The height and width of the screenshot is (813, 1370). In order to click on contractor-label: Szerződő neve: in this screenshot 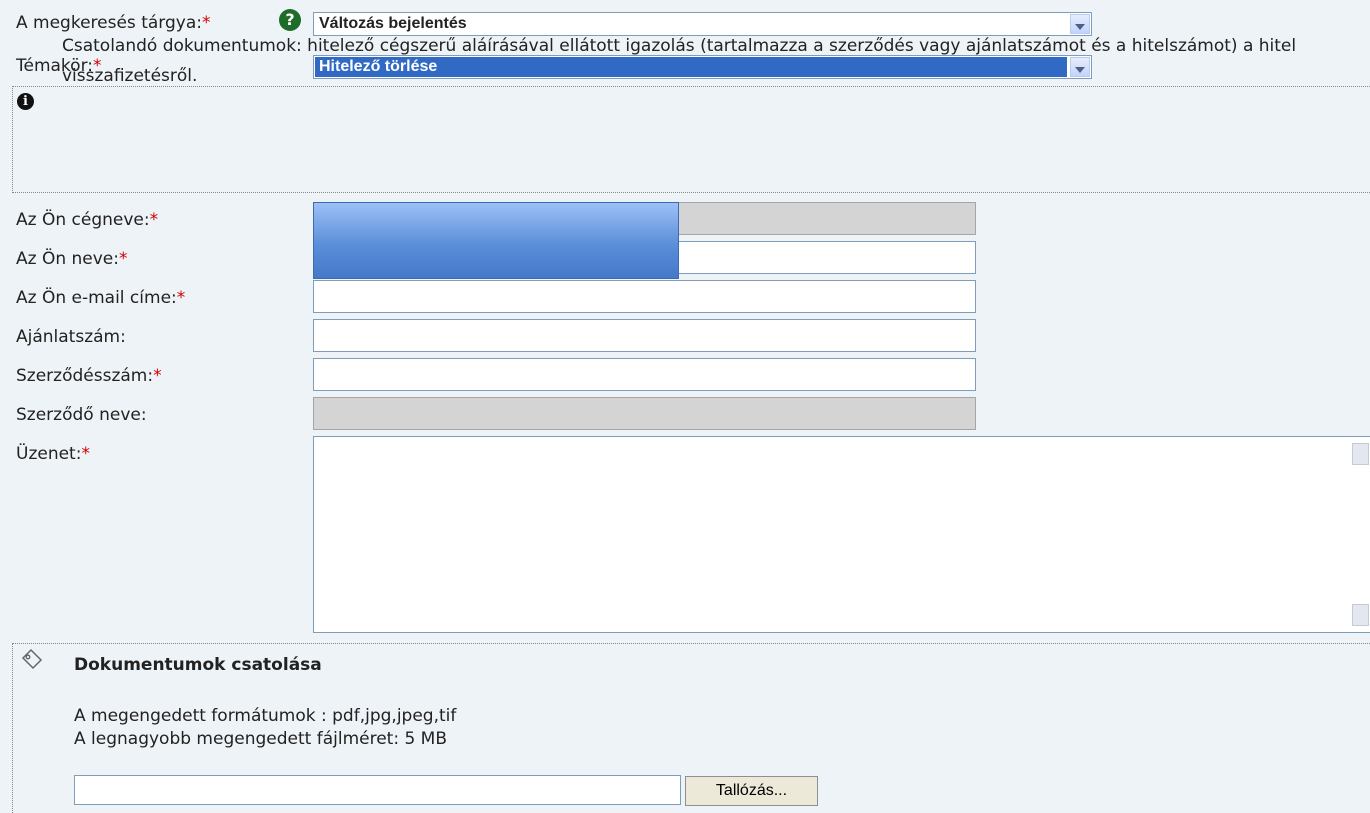, I will do `click(81, 415)`.